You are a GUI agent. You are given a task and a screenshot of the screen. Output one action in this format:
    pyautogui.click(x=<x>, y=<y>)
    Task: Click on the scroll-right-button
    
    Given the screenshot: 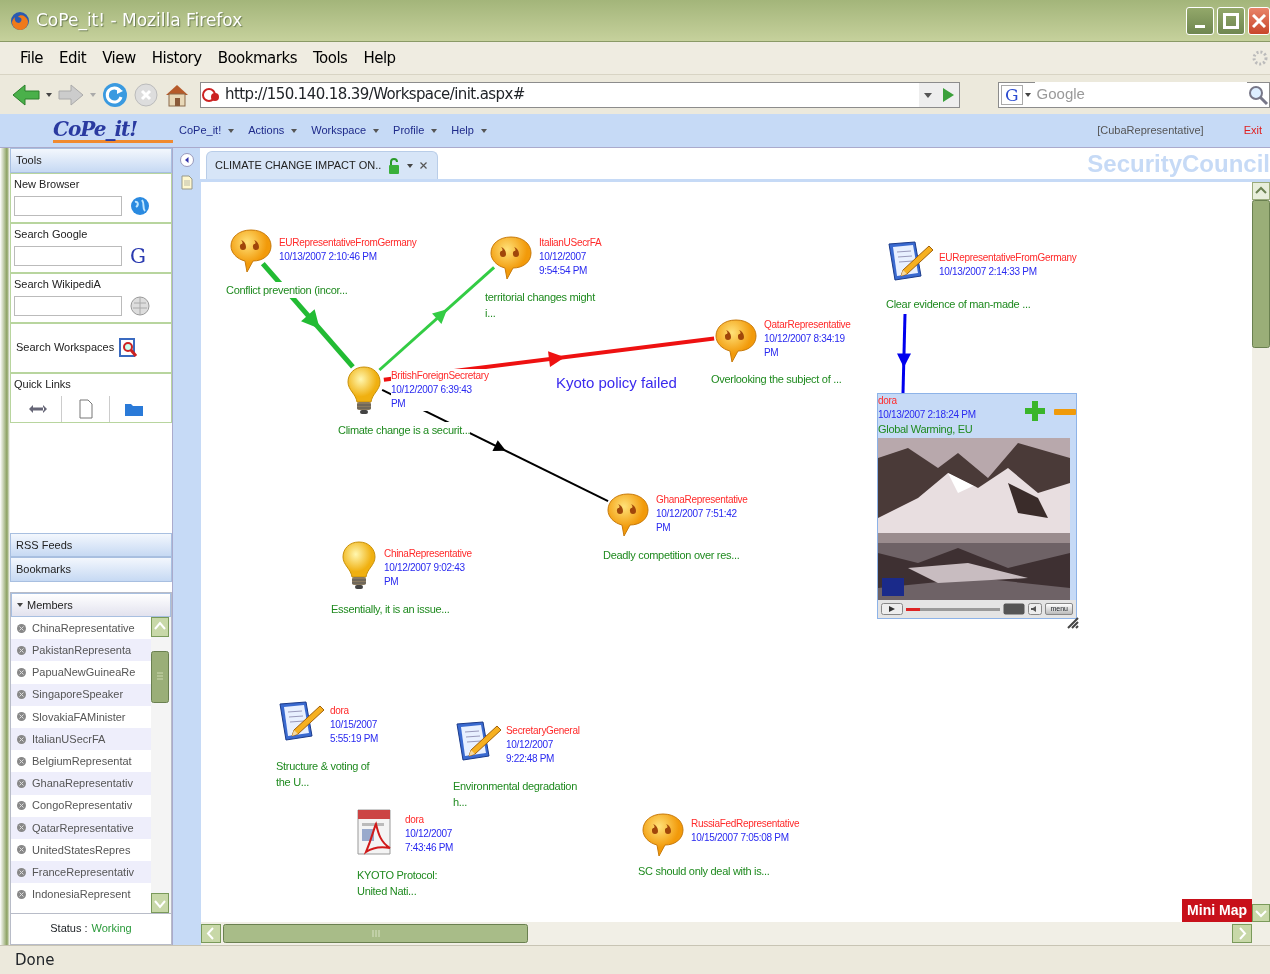 What is the action you would take?
    pyautogui.click(x=1242, y=933)
    